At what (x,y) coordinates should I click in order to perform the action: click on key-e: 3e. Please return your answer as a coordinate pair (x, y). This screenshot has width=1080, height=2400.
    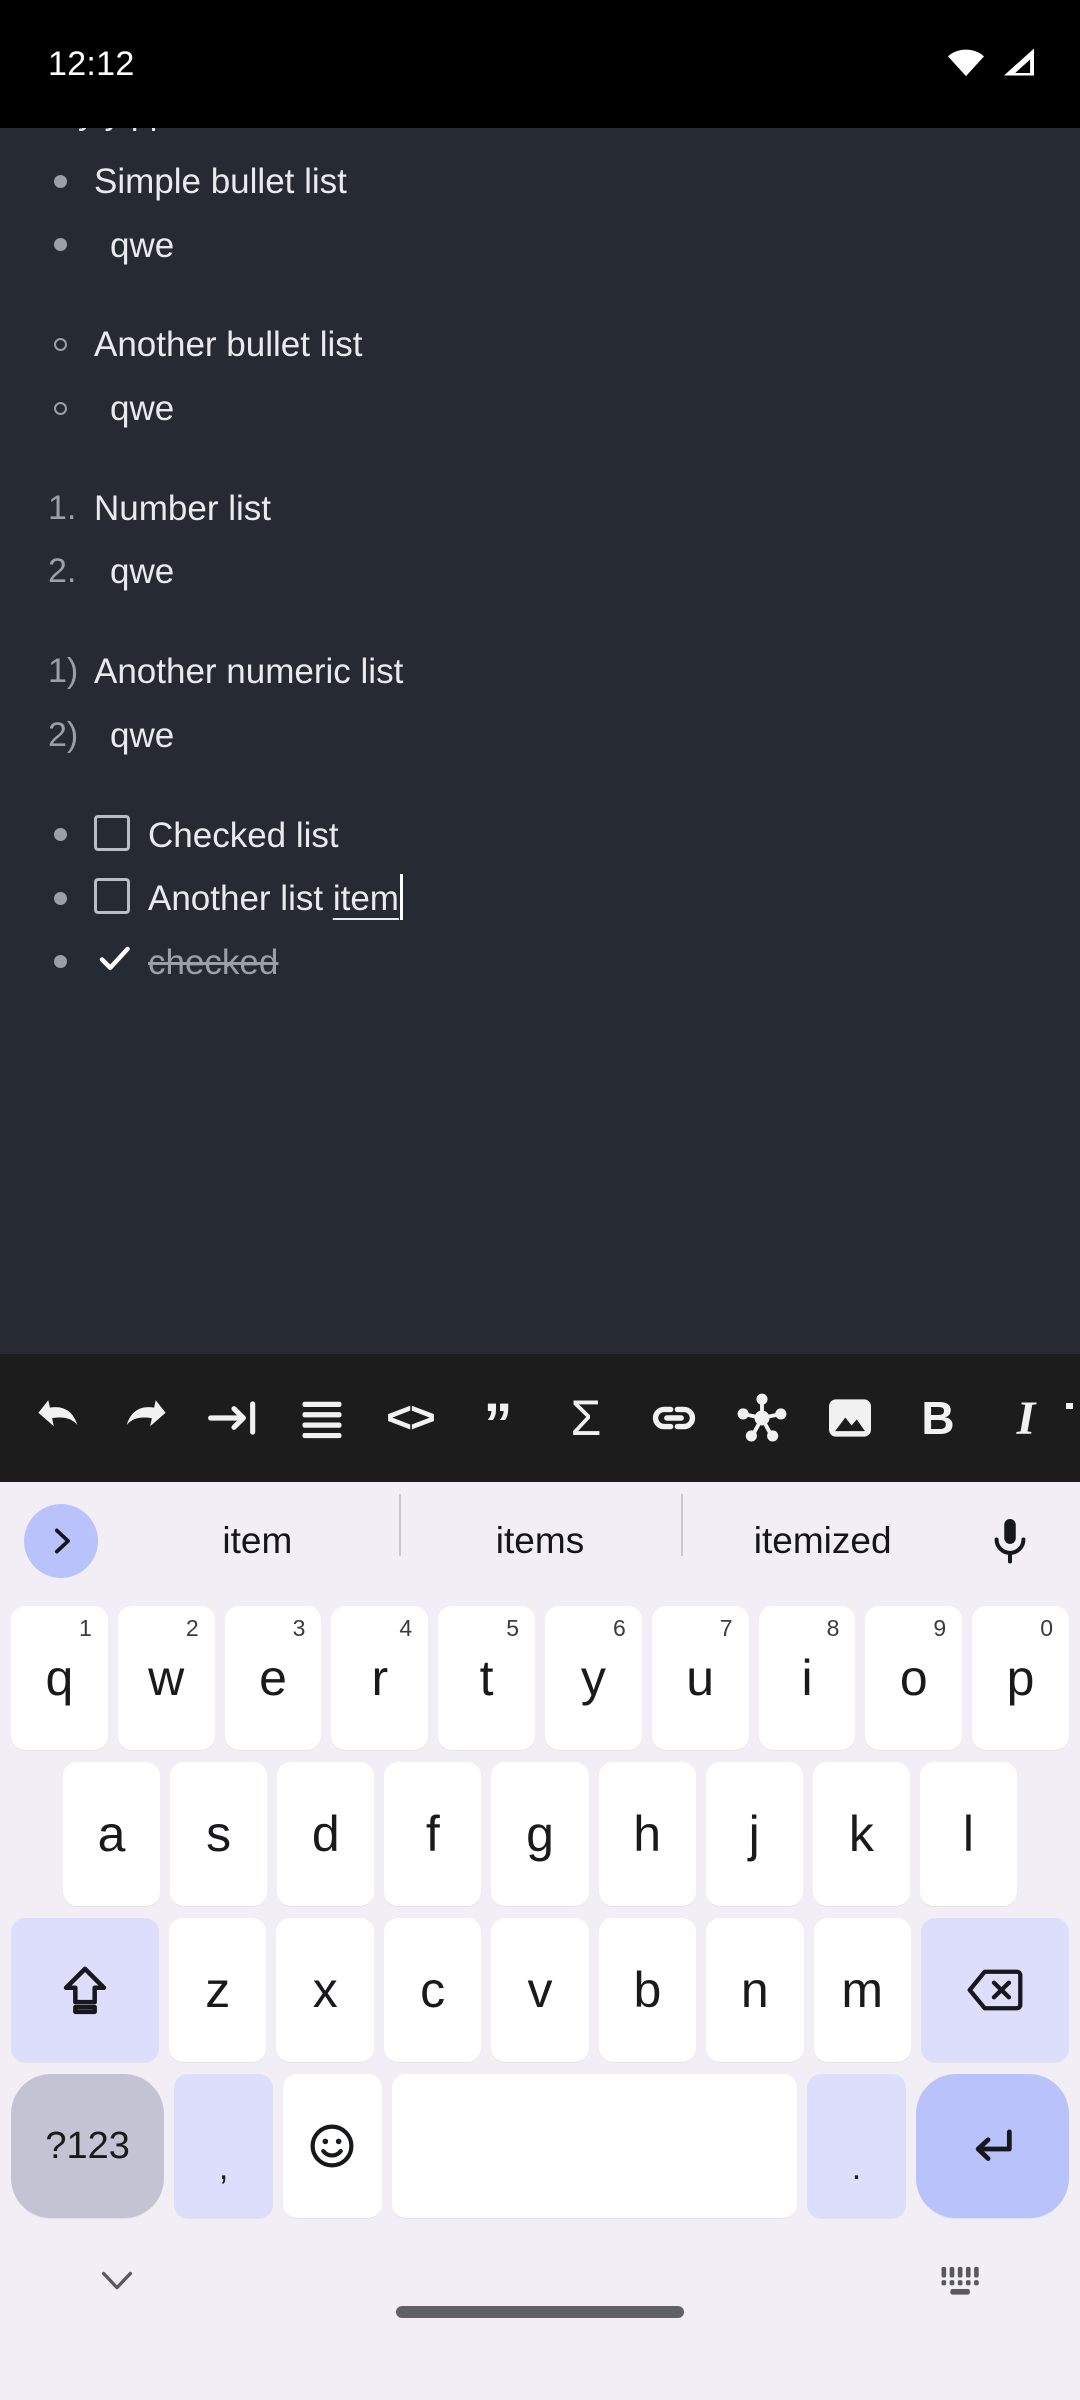
    Looking at the image, I should click on (273, 1678).